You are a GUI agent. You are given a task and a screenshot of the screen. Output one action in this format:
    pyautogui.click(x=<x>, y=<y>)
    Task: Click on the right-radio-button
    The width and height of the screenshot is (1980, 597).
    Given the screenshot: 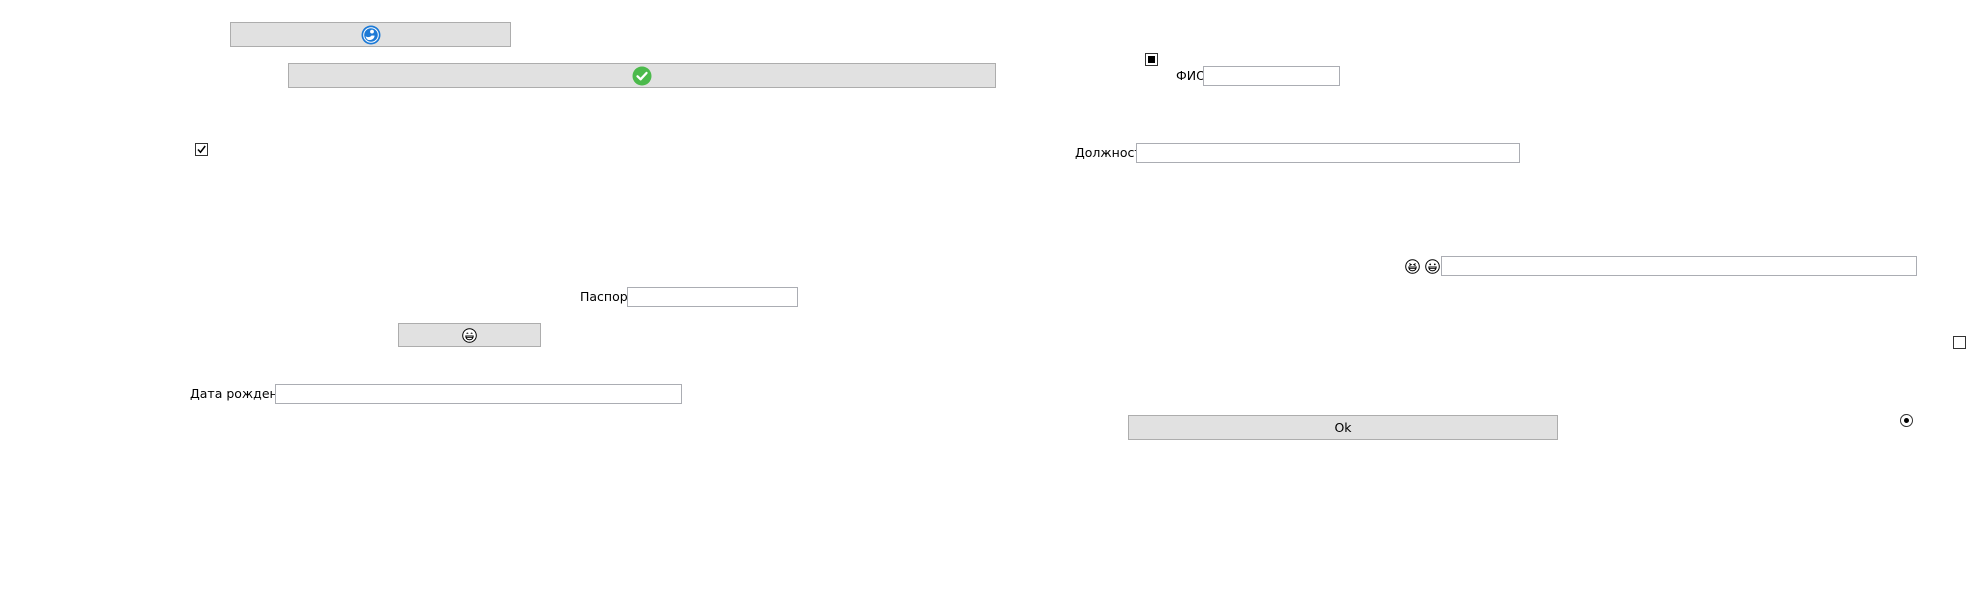 What is the action you would take?
    pyautogui.click(x=1906, y=420)
    